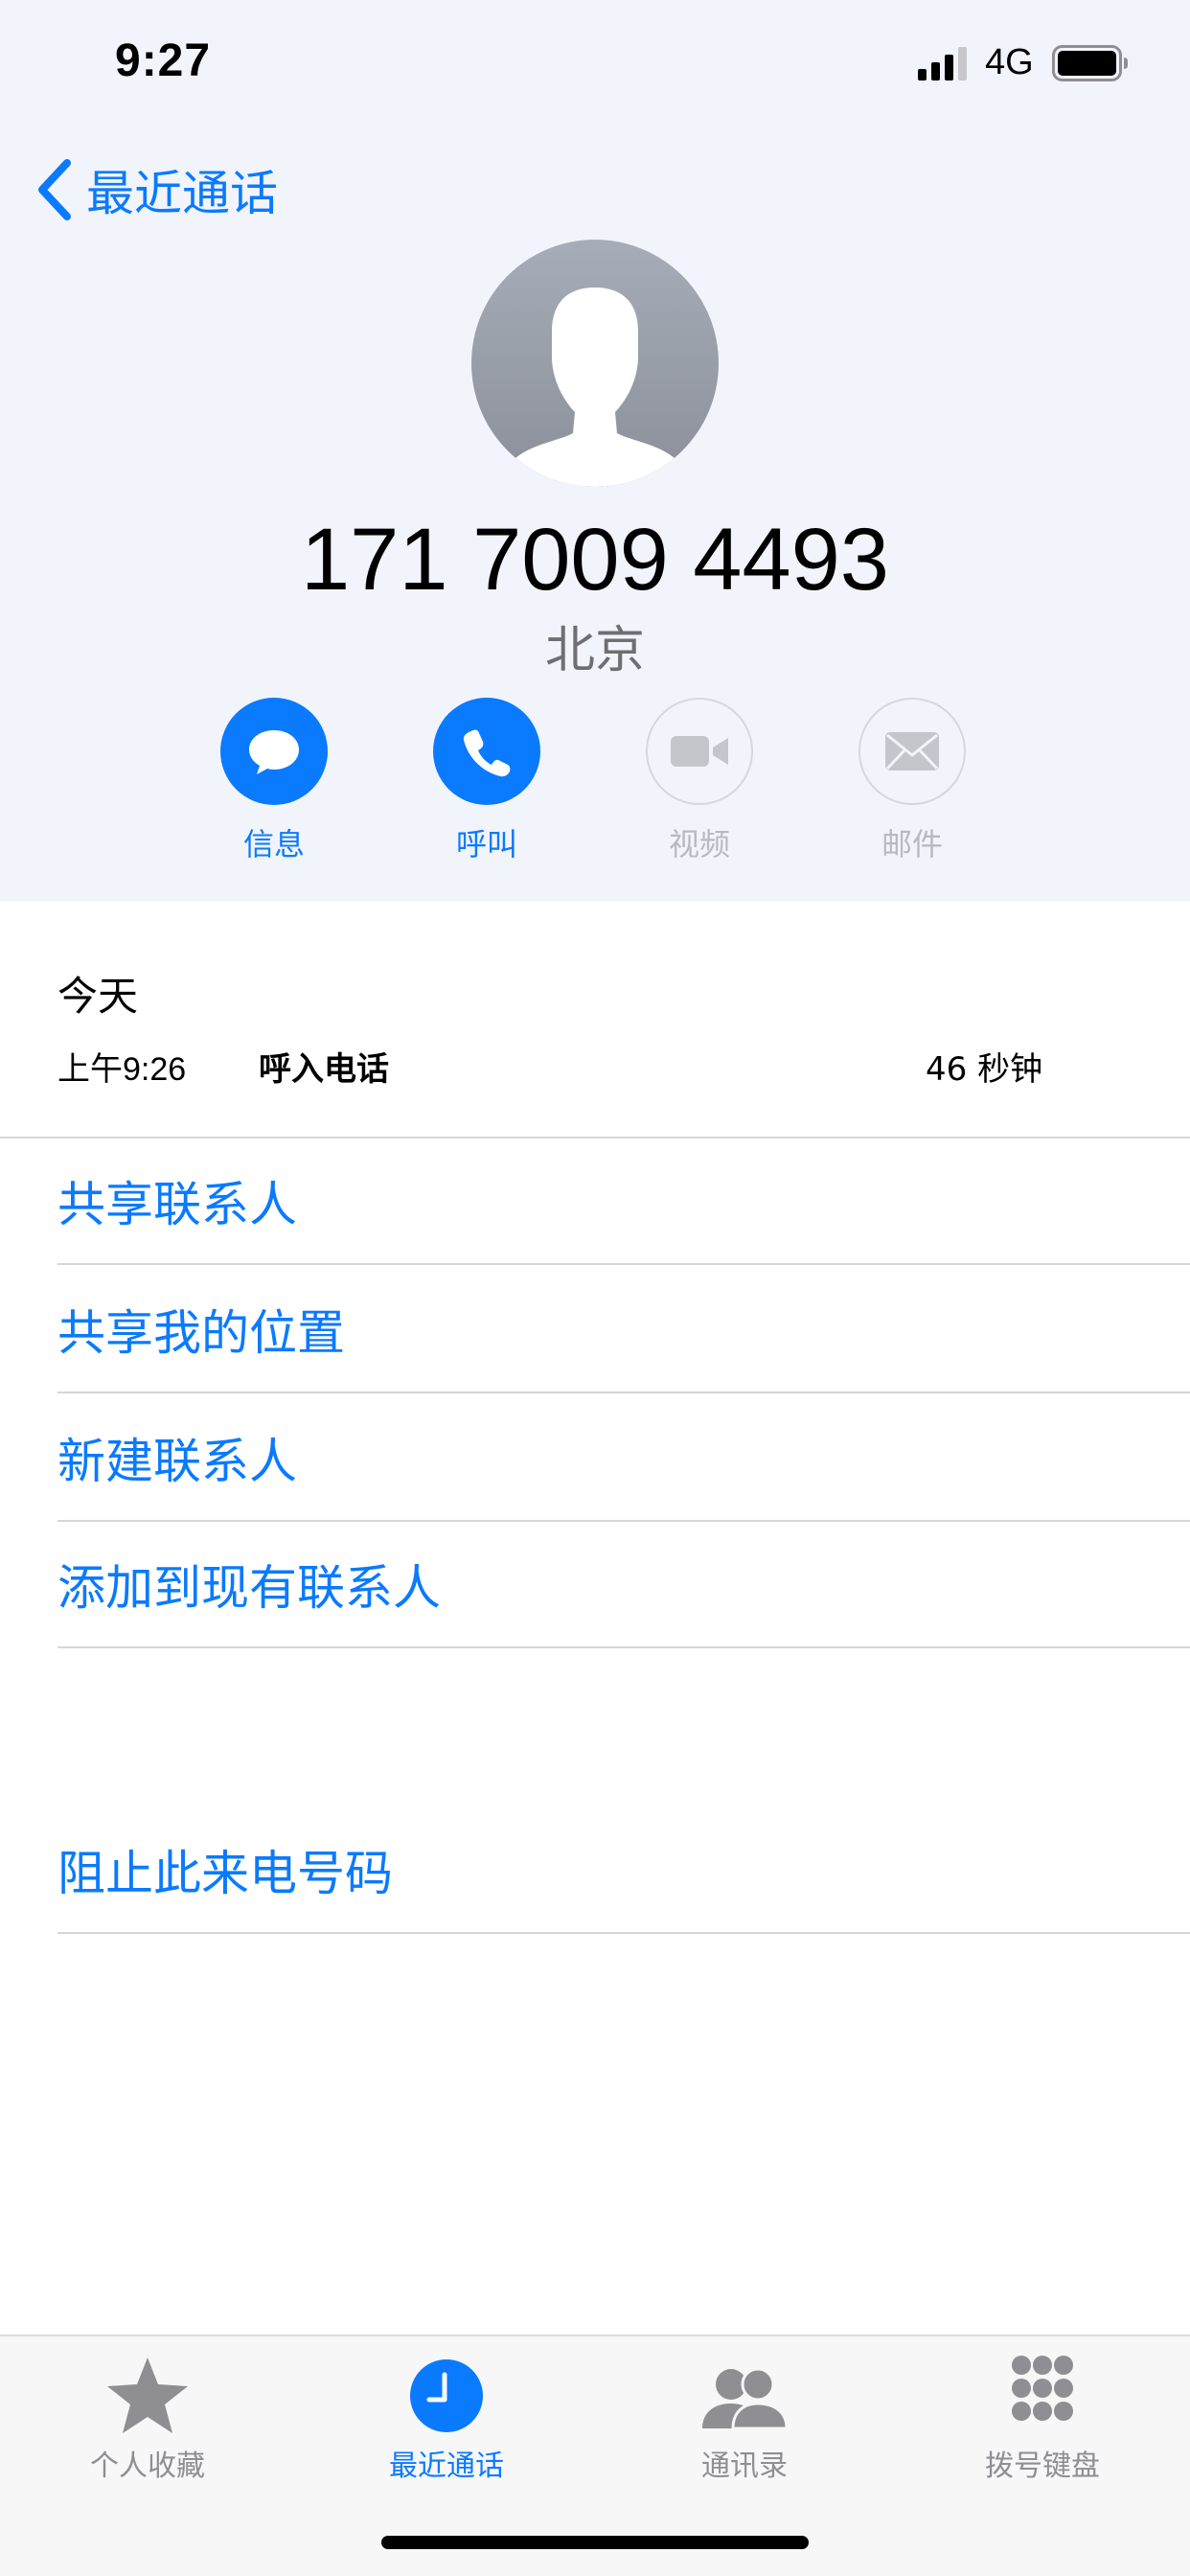 The height and width of the screenshot is (2576, 1190). I want to click on message-bubble-icon, so click(274, 752).